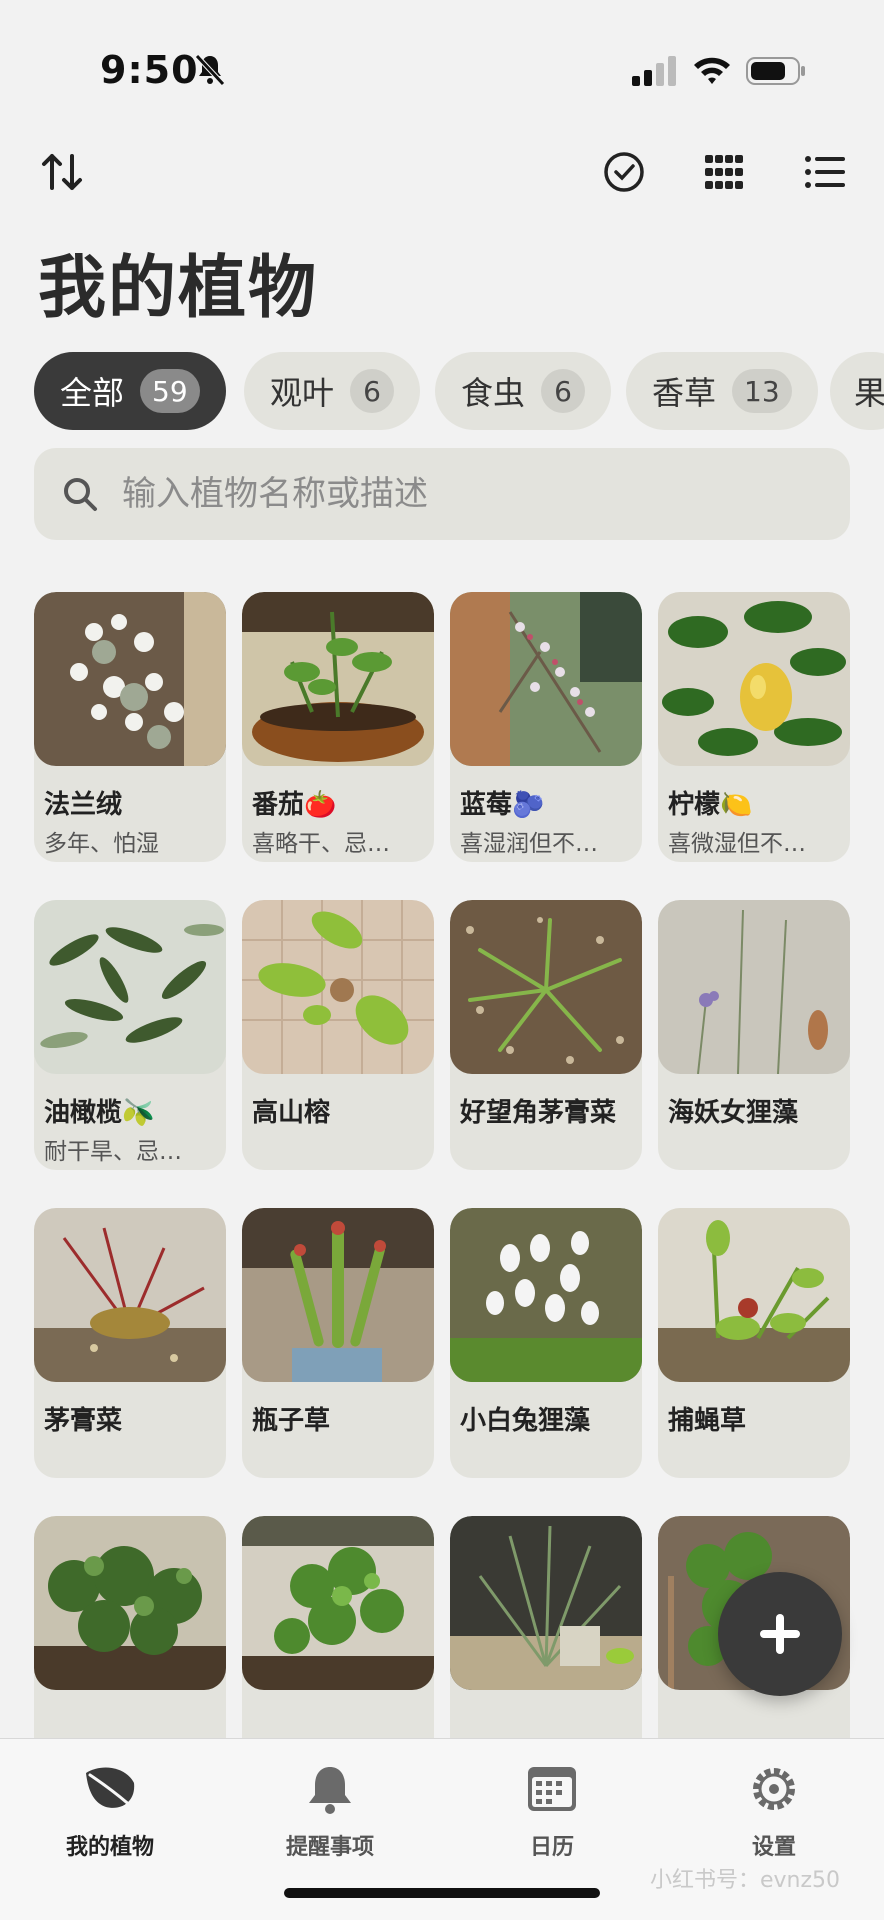 This screenshot has width=884, height=1920. Describe the element at coordinates (525, 1421) in the screenshot. I see `plant-name: 小白兔狸藻` at that location.